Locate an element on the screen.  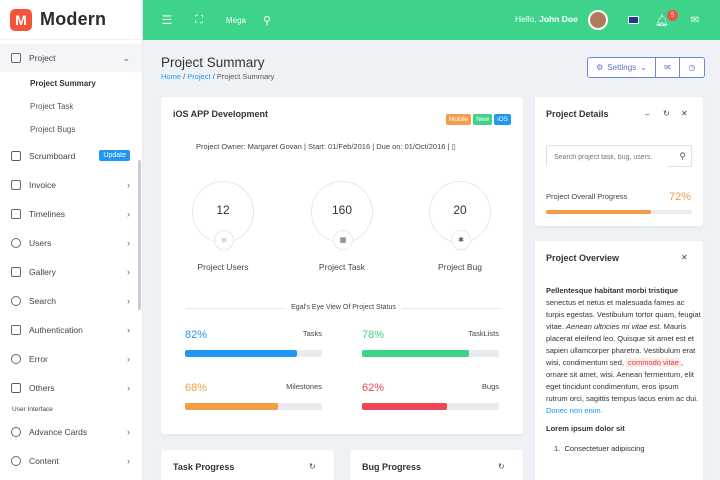
sidebar-subitem-project-summary: Project Summary is located at coordinates (71, 83).